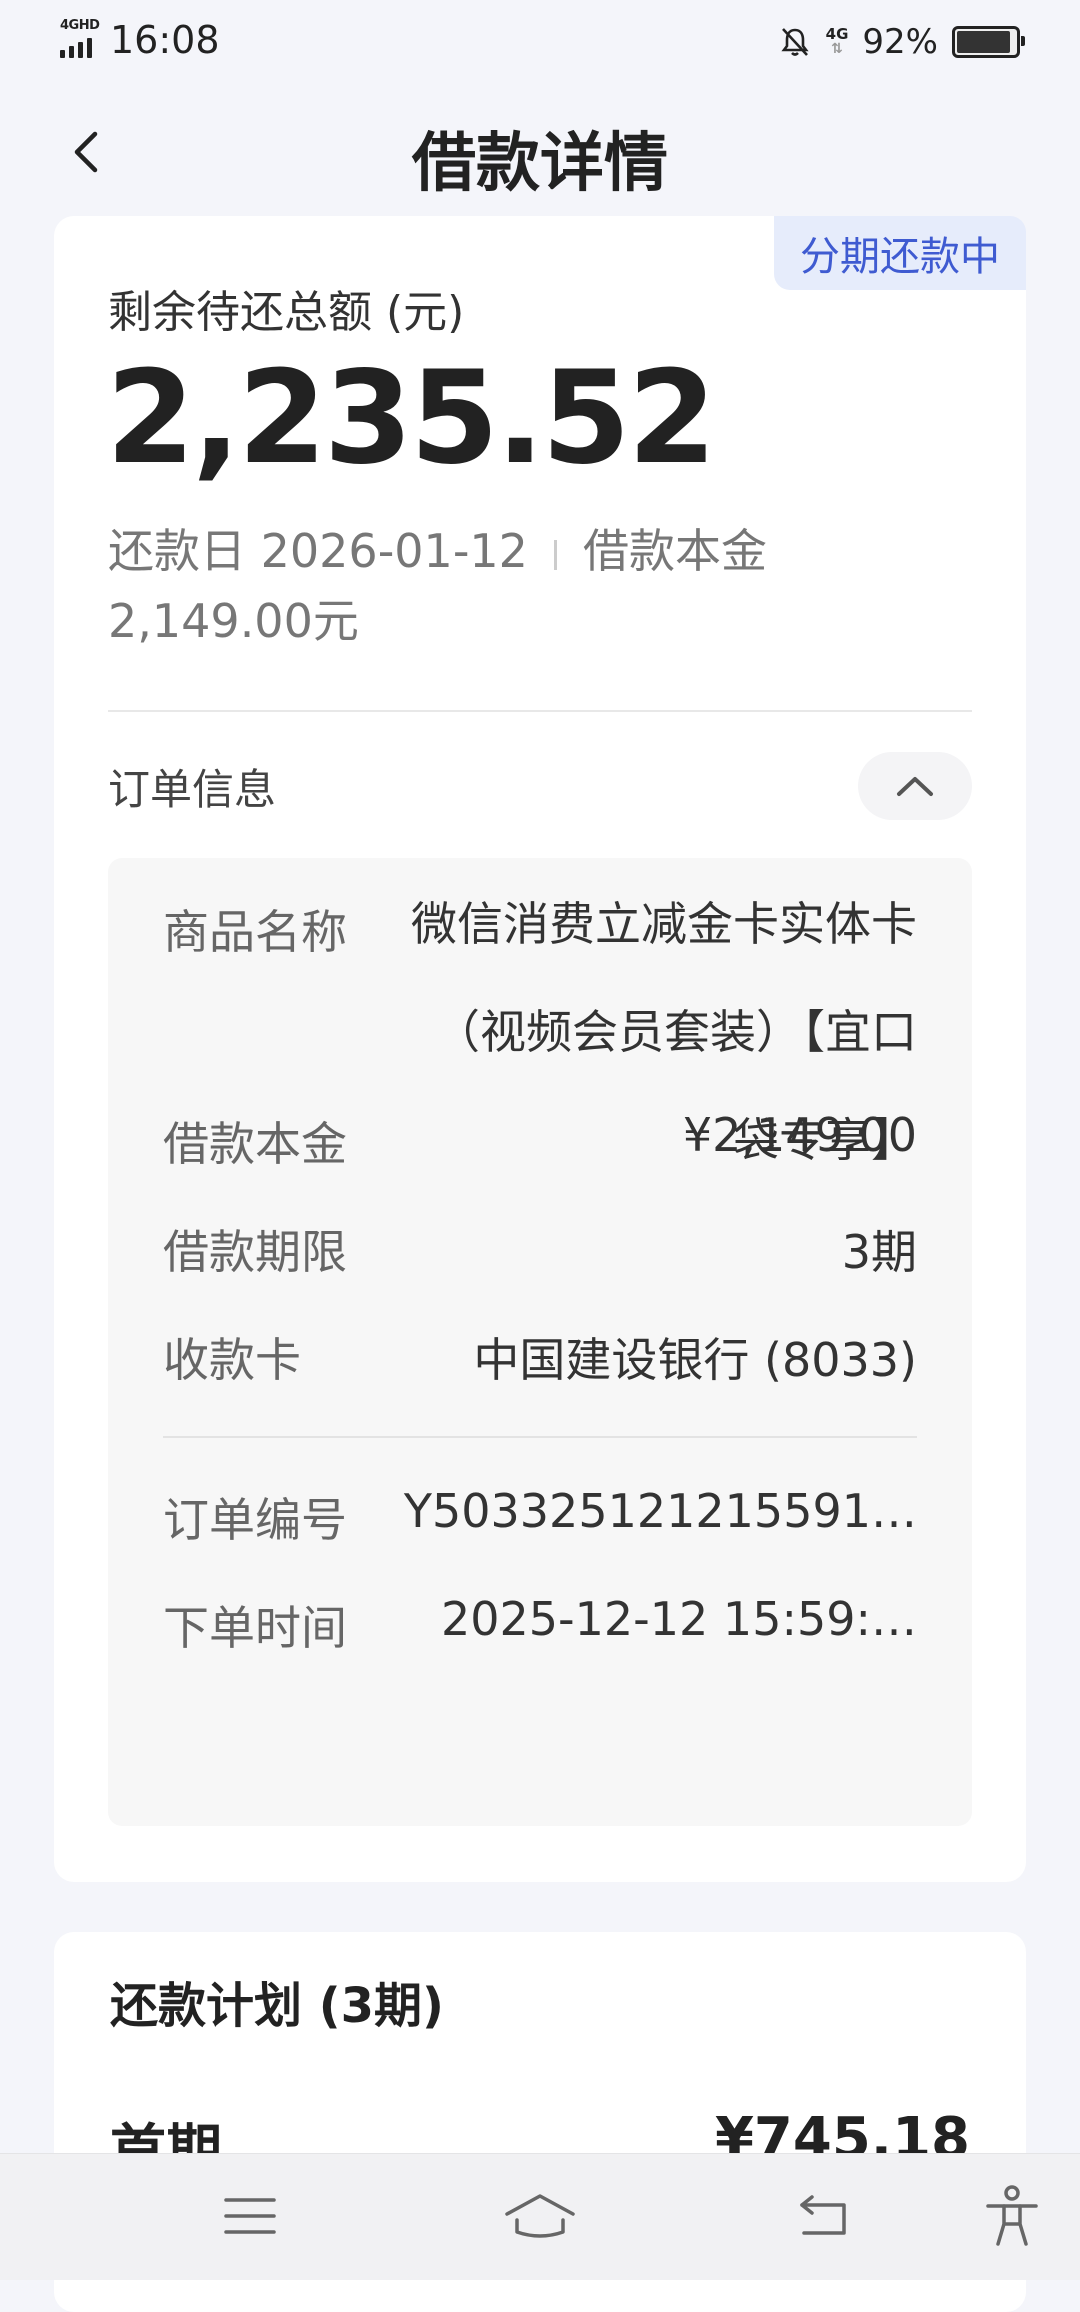 The image size is (1080, 2312). What do you see at coordinates (695, 1360) in the screenshot?
I see `receiving-card-value: 中国建设银行 (8033)` at bounding box center [695, 1360].